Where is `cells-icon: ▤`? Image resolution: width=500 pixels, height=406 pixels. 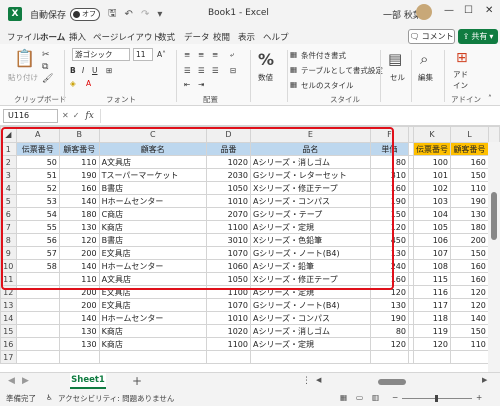 cells-icon: ▤ is located at coordinates (395, 59).